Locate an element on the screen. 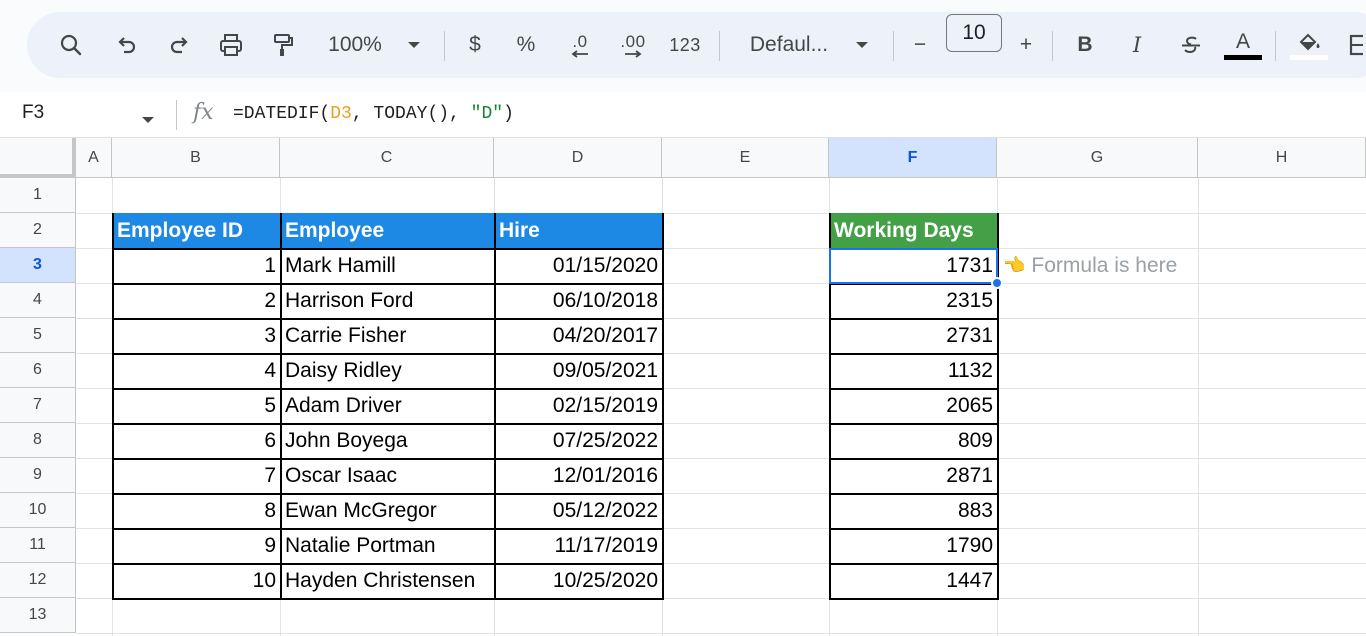 This screenshot has height=636, width=1366. cell-employee-id: 3 is located at coordinates (196, 335).